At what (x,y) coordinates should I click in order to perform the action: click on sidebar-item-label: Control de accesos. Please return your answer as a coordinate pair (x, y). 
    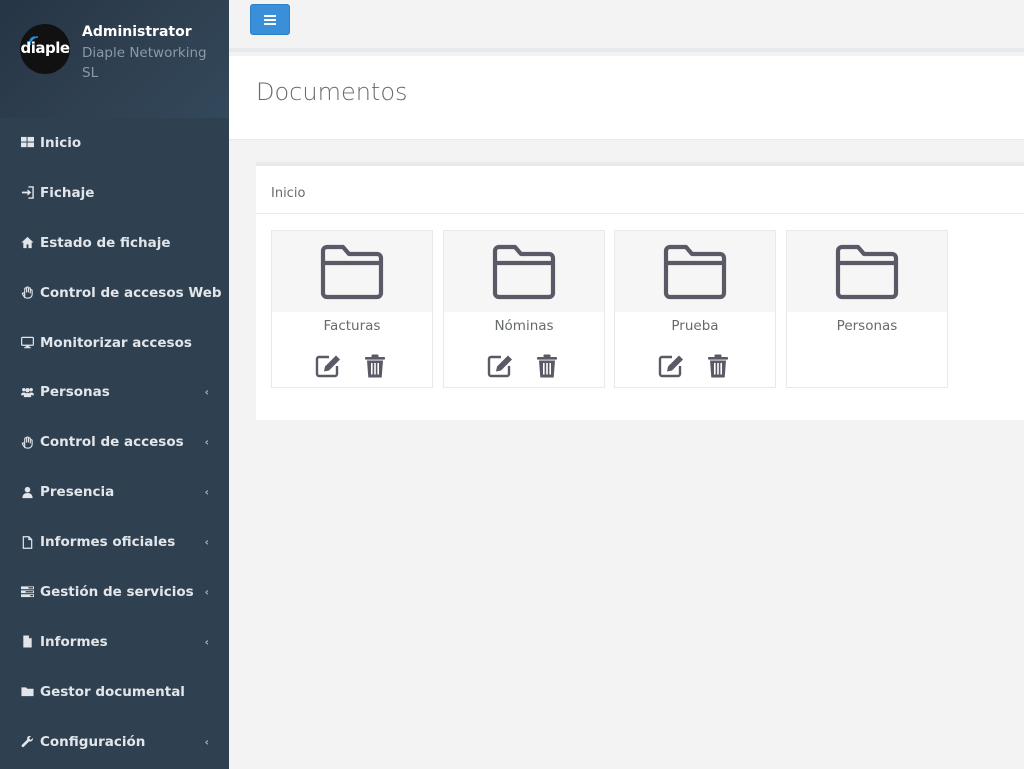
    Looking at the image, I should click on (112, 442).